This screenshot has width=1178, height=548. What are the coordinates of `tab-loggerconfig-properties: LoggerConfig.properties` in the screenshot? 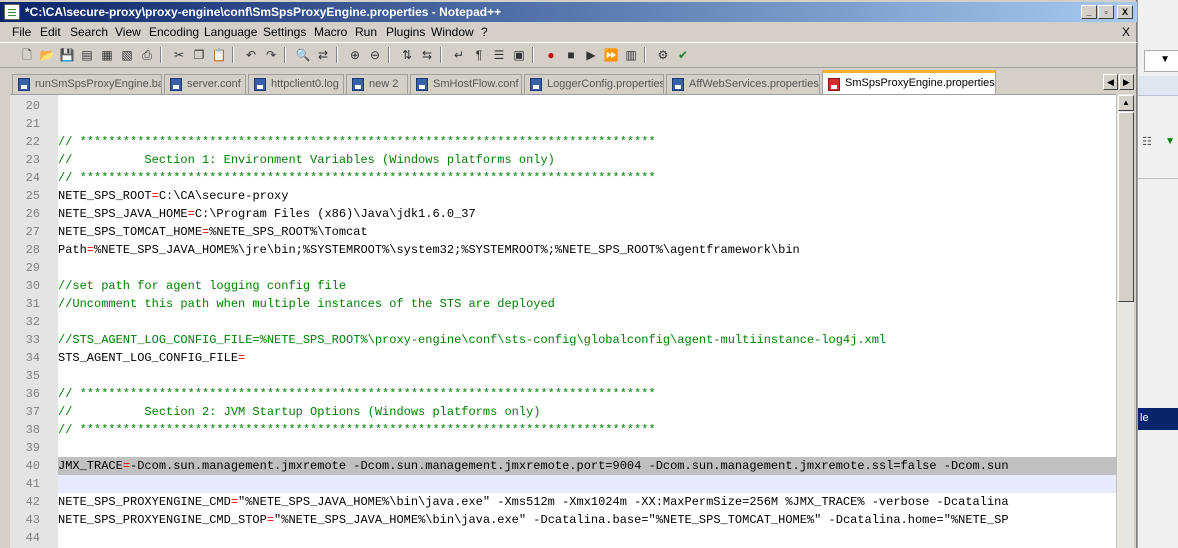 It's located at (594, 84).